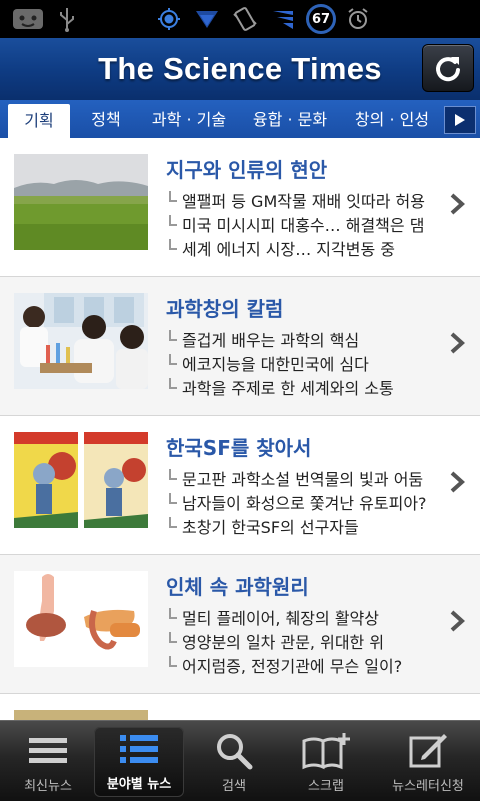  Describe the element at coordinates (245, 19) in the screenshot. I see `vibrate-icon` at that location.